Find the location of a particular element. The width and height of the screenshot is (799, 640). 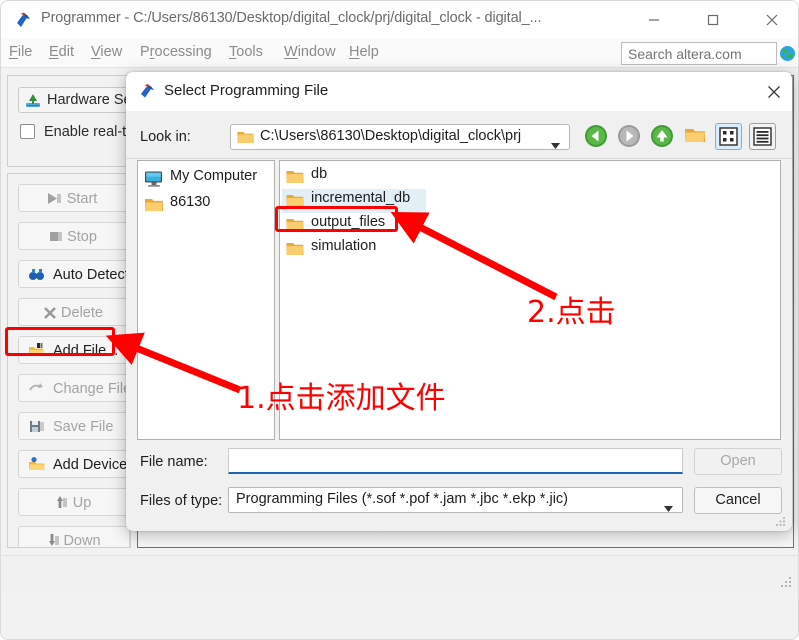

toolbar-separator is located at coordinates (459, 158).